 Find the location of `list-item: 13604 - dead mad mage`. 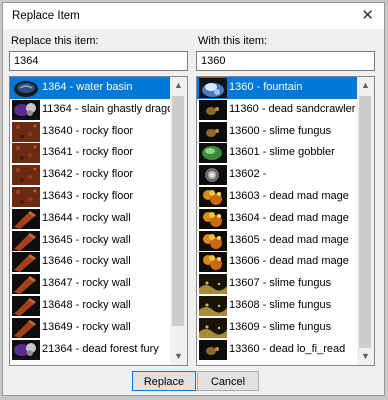

list-item: 13604 - dead mad mage is located at coordinates (277, 219).